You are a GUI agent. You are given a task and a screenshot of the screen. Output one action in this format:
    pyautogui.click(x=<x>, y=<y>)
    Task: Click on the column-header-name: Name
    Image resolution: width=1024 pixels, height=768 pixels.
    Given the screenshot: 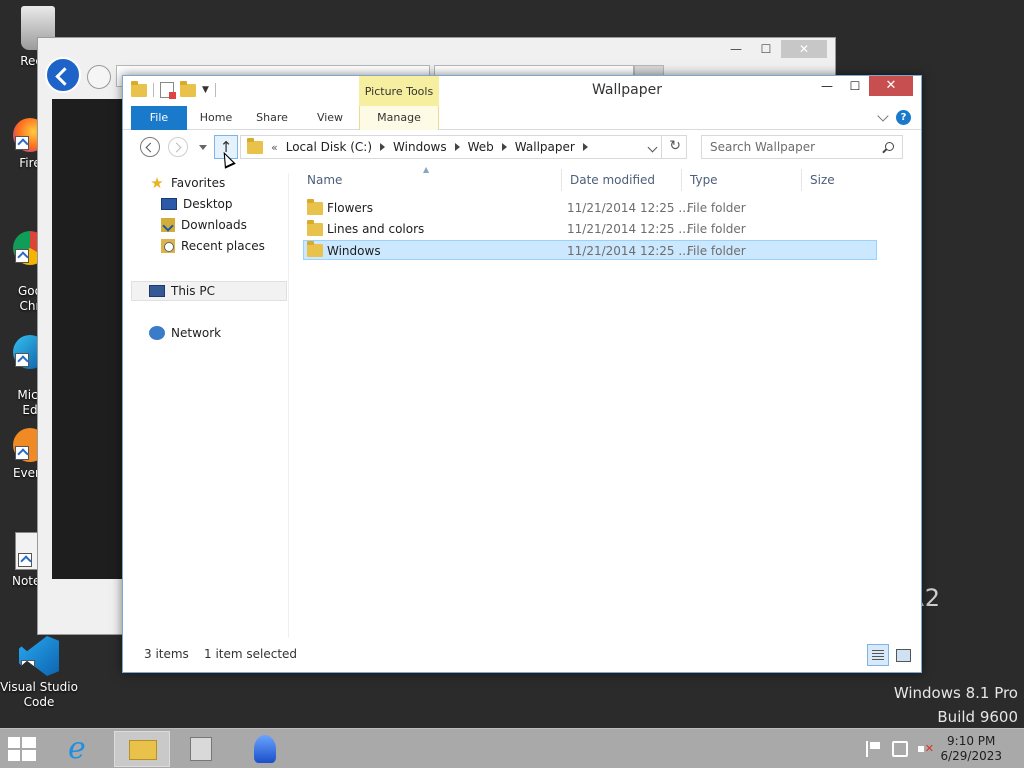 What is the action you would take?
    pyautogui.click(x=430, y=180)
    